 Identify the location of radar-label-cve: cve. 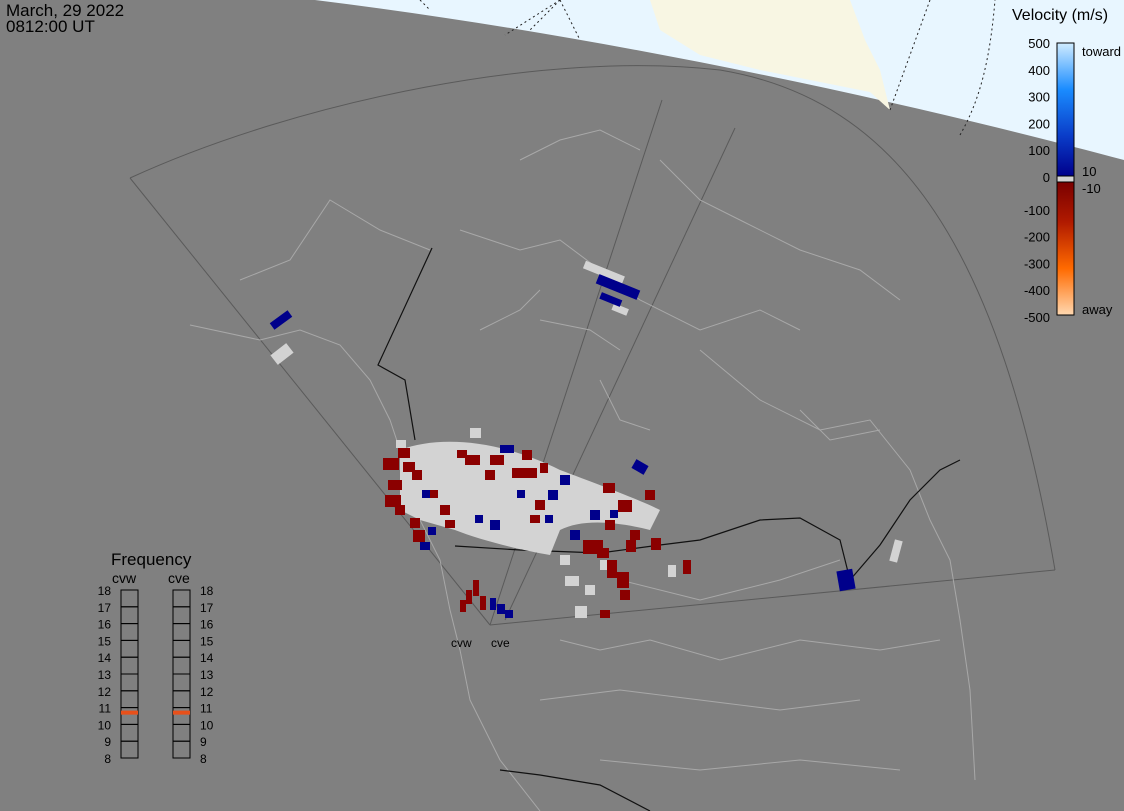
(500, 643).